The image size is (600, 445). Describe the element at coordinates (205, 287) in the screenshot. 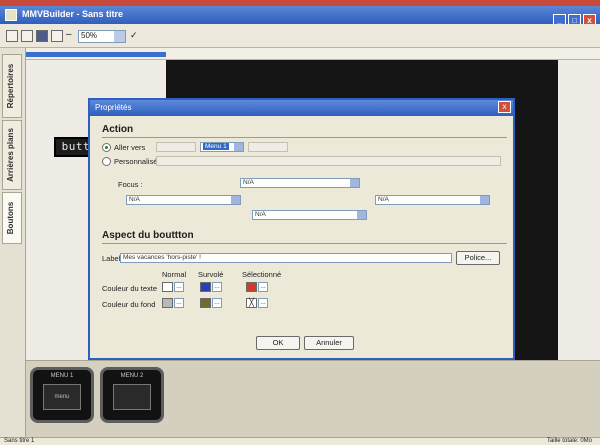

I see `text-hover-swatch` at that location.